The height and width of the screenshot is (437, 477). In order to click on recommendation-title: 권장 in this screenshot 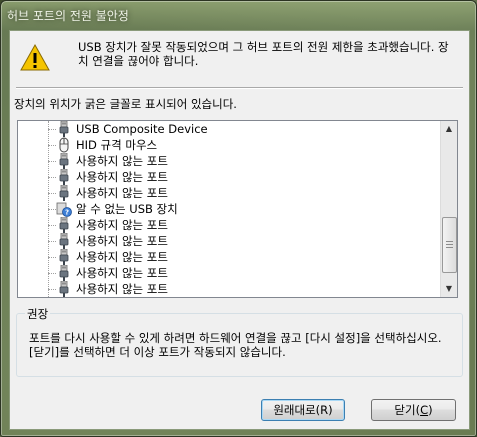, I will do `click(38, 314)`.